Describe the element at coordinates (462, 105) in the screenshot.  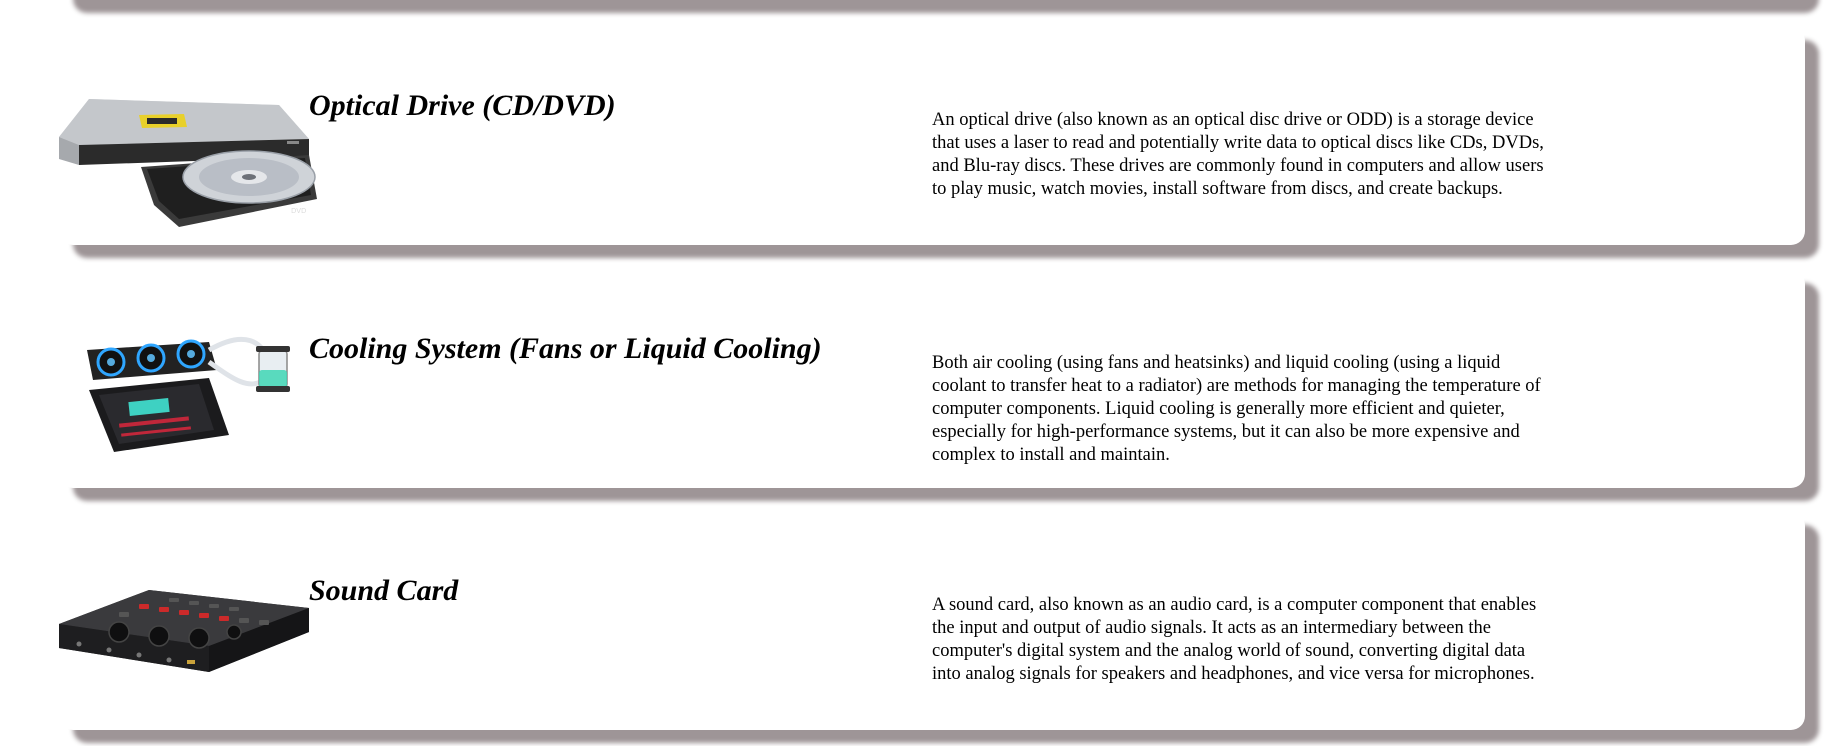
I see `component-title: Optical Drive (CD/DVD)` at that location.